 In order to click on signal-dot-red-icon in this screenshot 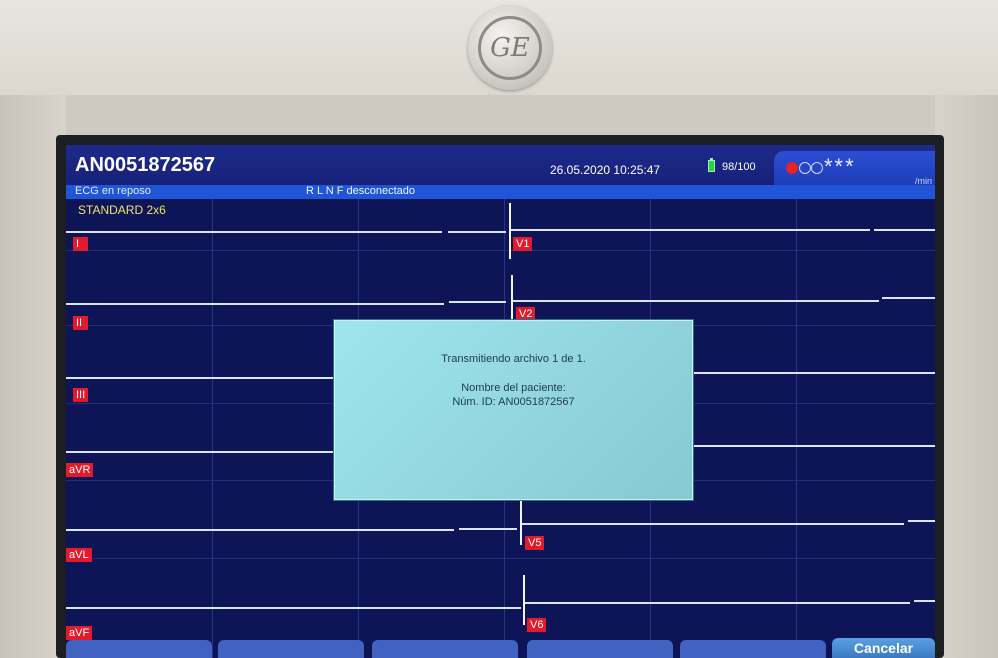, I will do `click(792, 168)`.